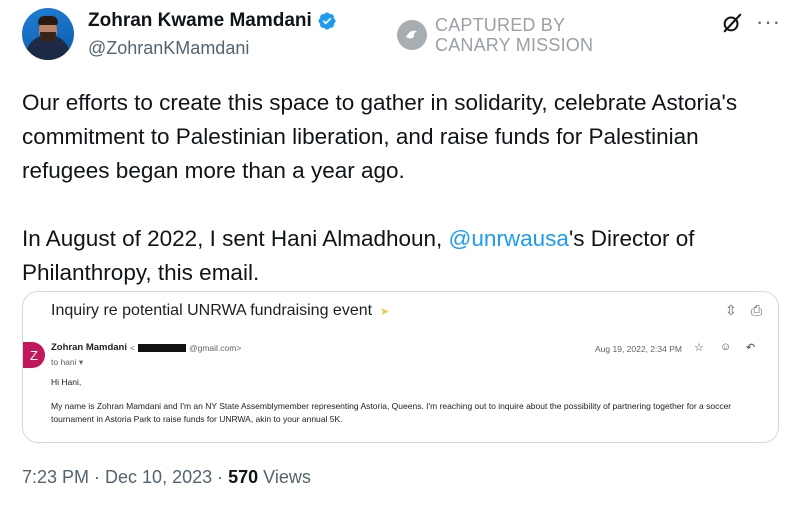 The image size is (800, 511). What do you see at coordinates (132, 347) in the screenshot?
I see `sender-email-prefix: <` at bounding box center [132, 347].